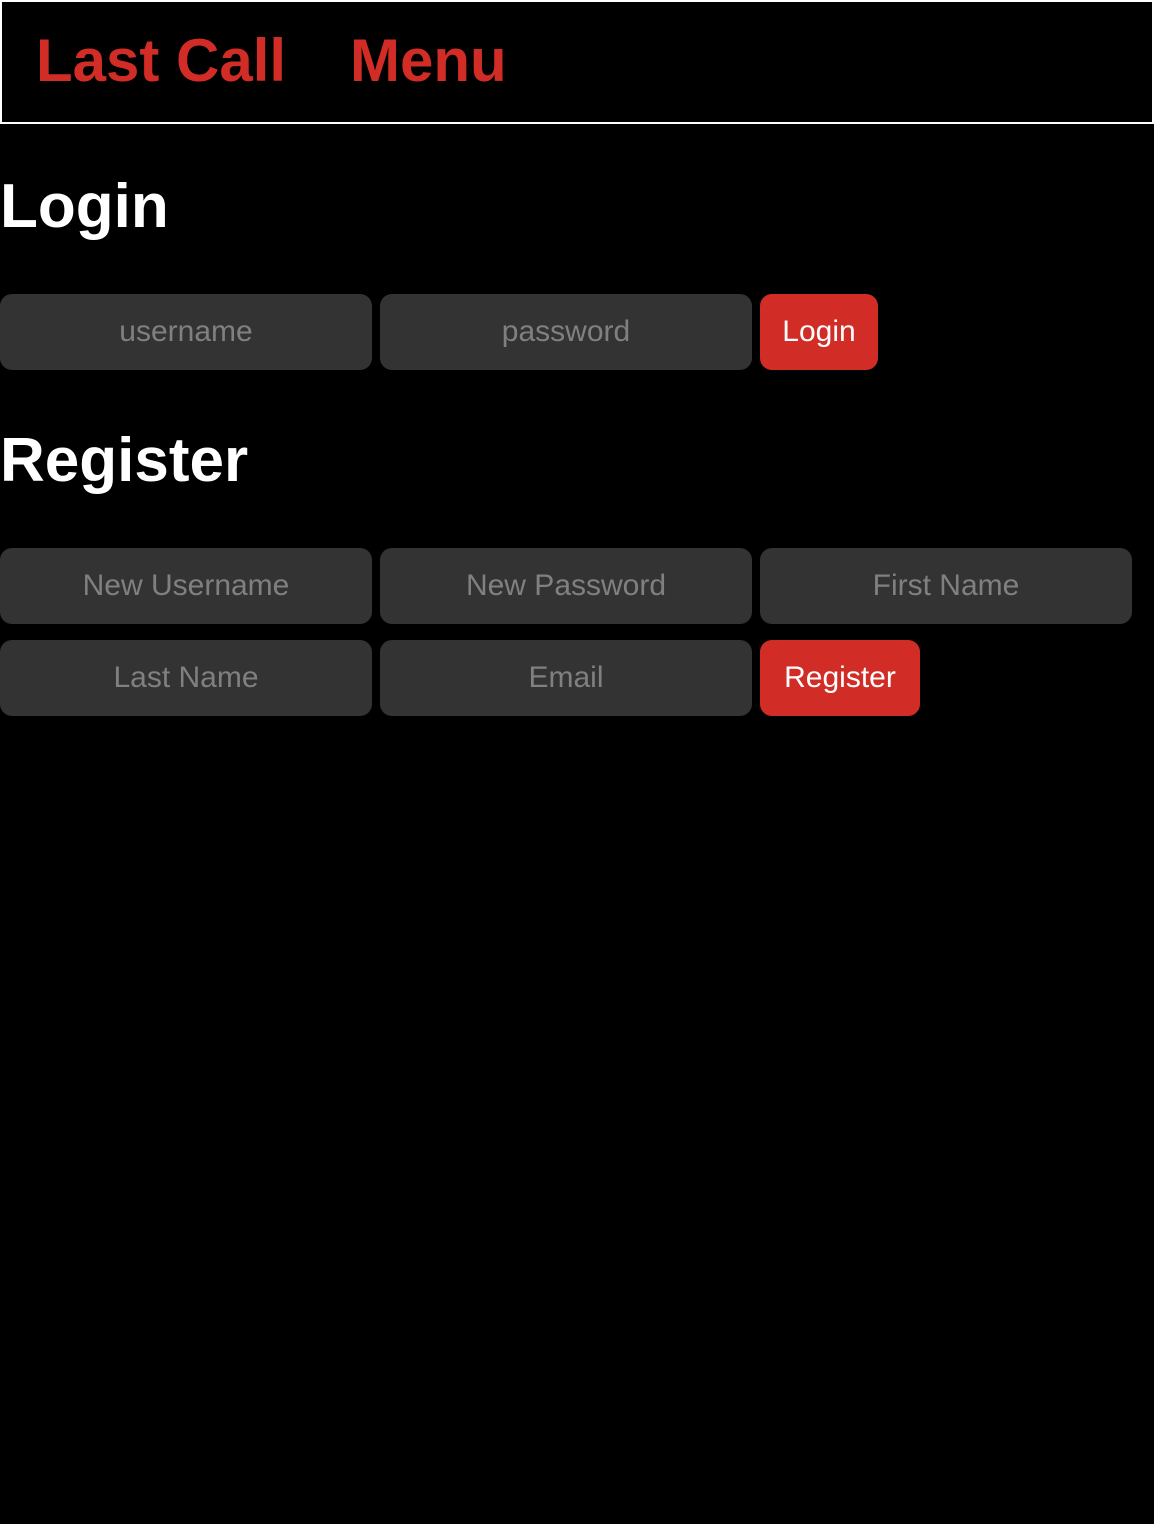 The height and width of the screenshot is (1524, 1154). I want to click on new-username-input, so click(186, 586).